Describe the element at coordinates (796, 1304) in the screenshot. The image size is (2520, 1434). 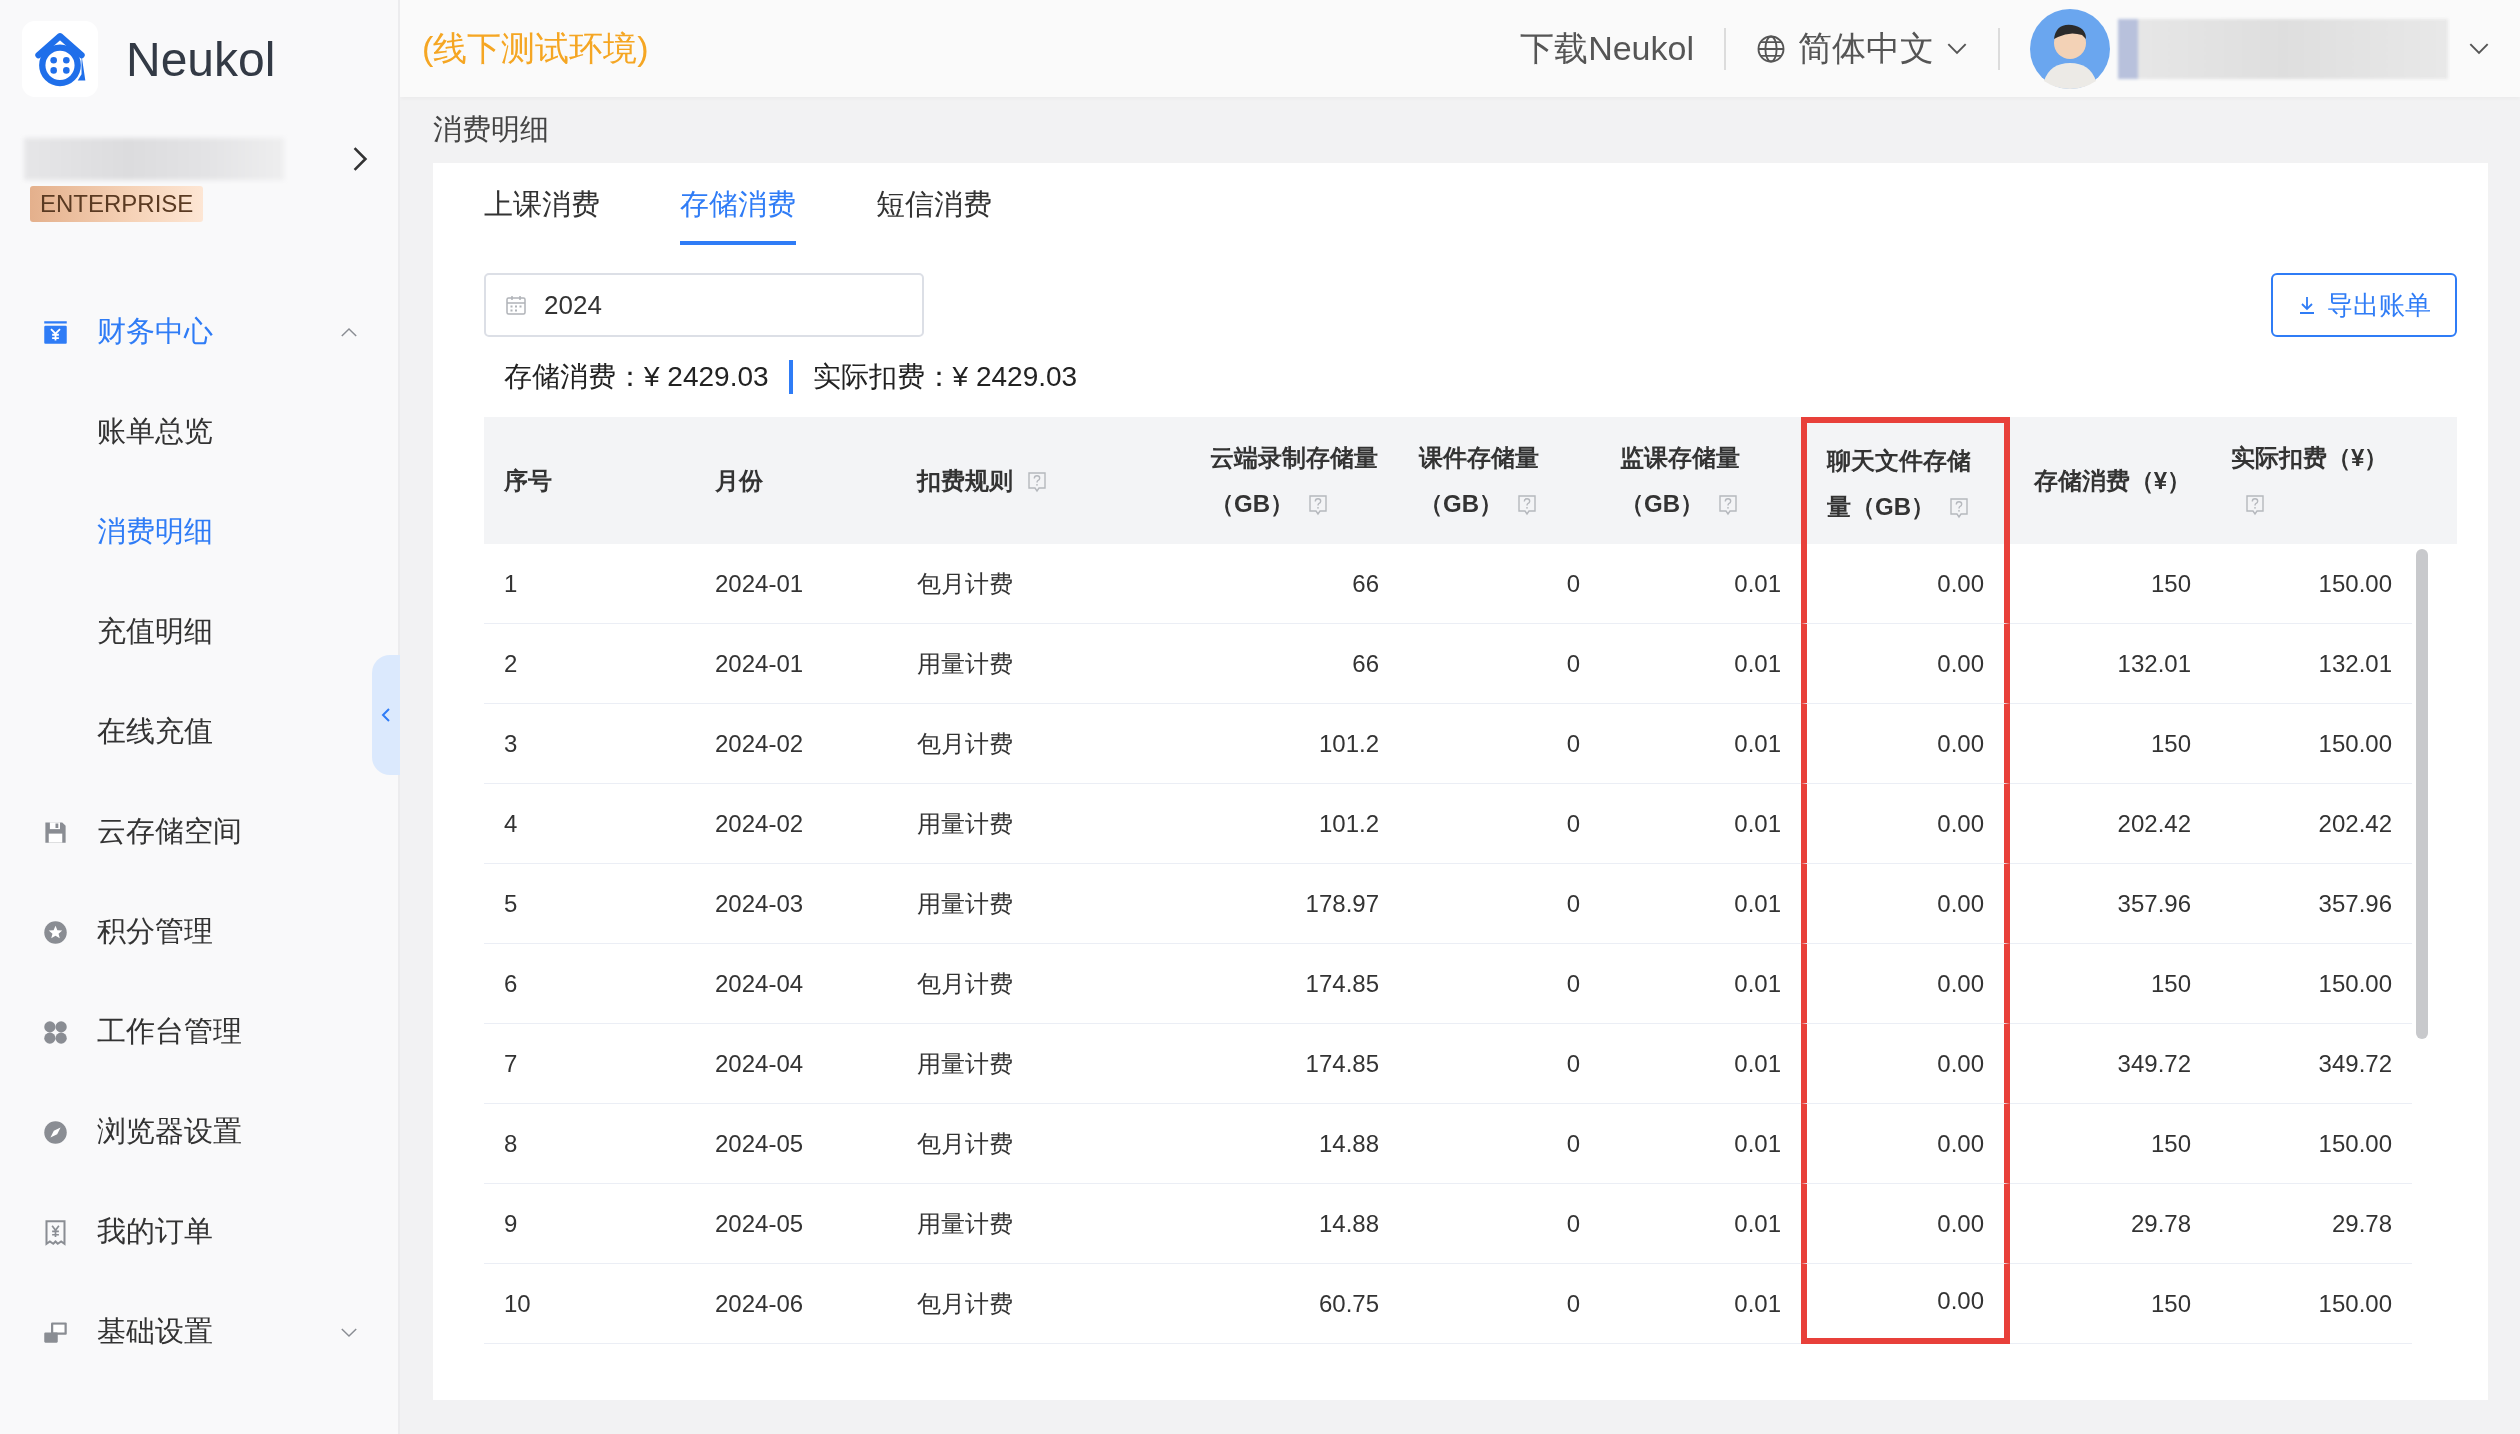
I see `table-cell: 2024-06` at that location.